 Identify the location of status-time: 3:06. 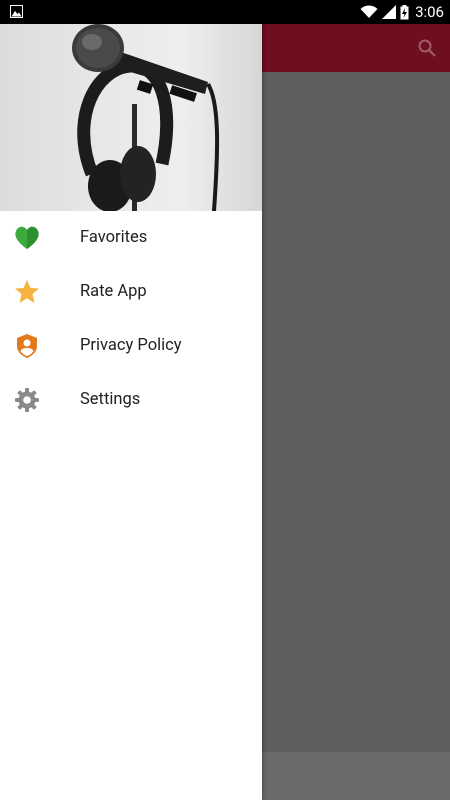
(429, 12).